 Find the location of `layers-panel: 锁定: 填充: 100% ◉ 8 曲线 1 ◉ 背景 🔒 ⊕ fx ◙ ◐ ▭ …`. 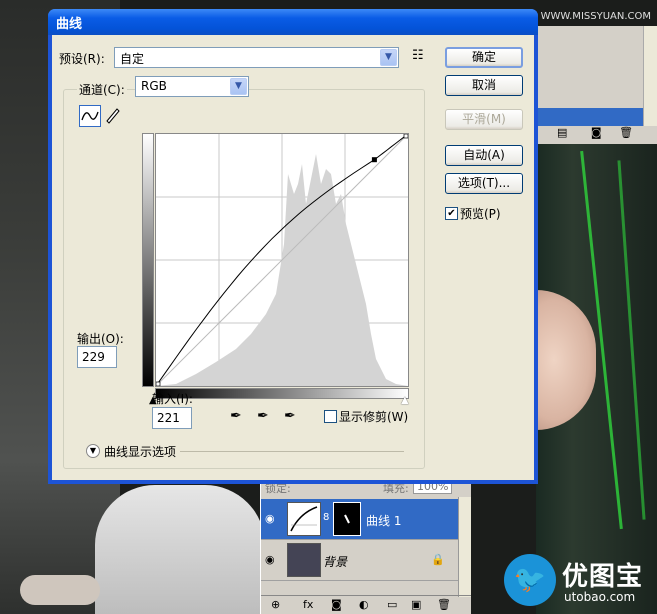

layers-panel: 锁定: 填充: 100% ◉ 8 曲线 1 ◉ 背景 🔒 ⊕ fx ◙ ◐ ▭ … is located at coordinates (365, 545).